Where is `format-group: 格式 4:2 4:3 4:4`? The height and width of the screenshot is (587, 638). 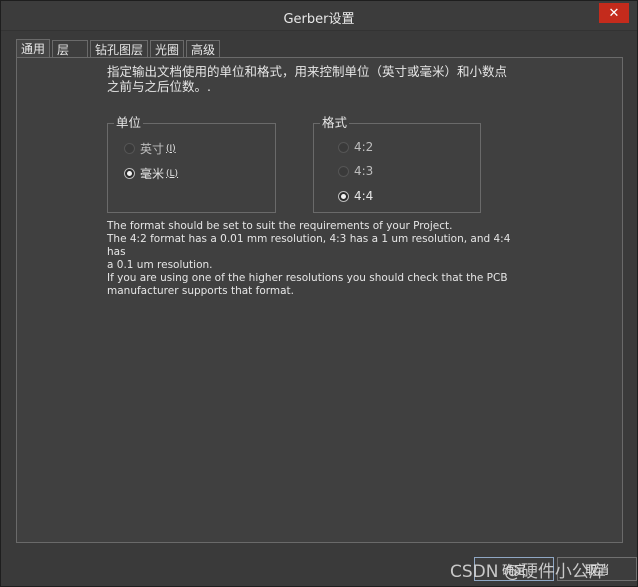
format-group: 格式 4:2 4:3 4:4 is located at coordinates (397, 164).